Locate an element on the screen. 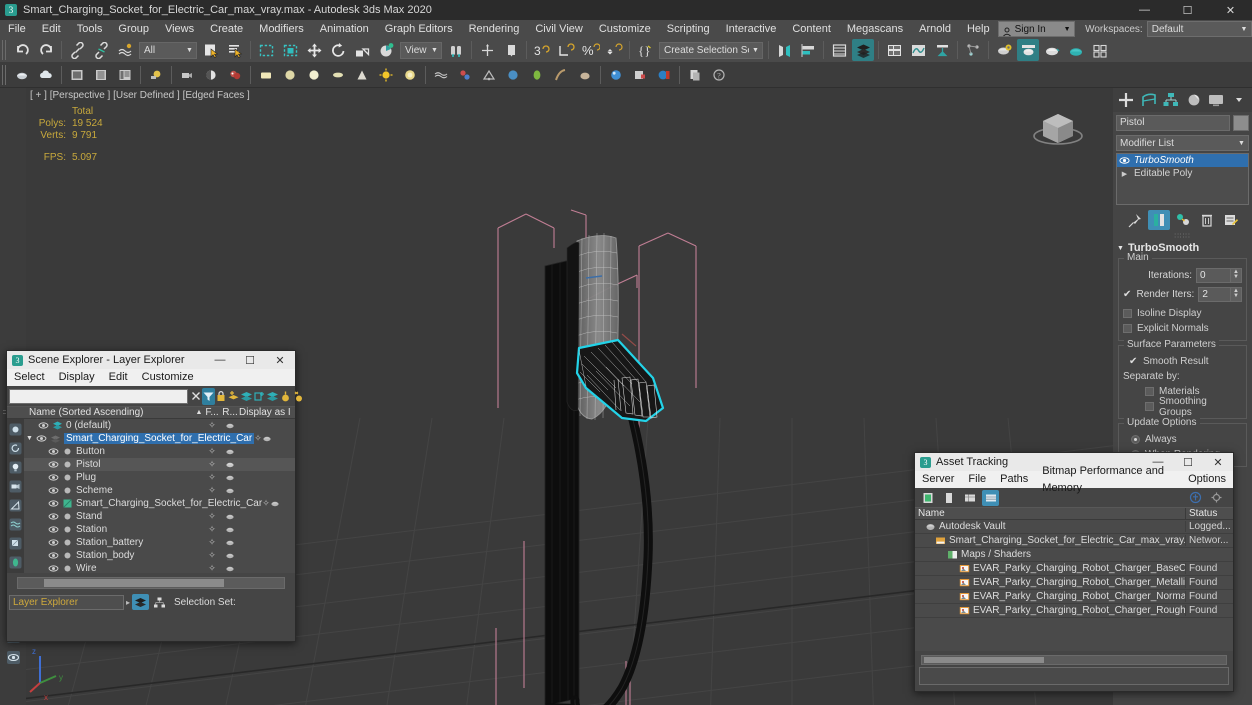  list-item: Pistol ✧ is located at coordinates (159, 464).